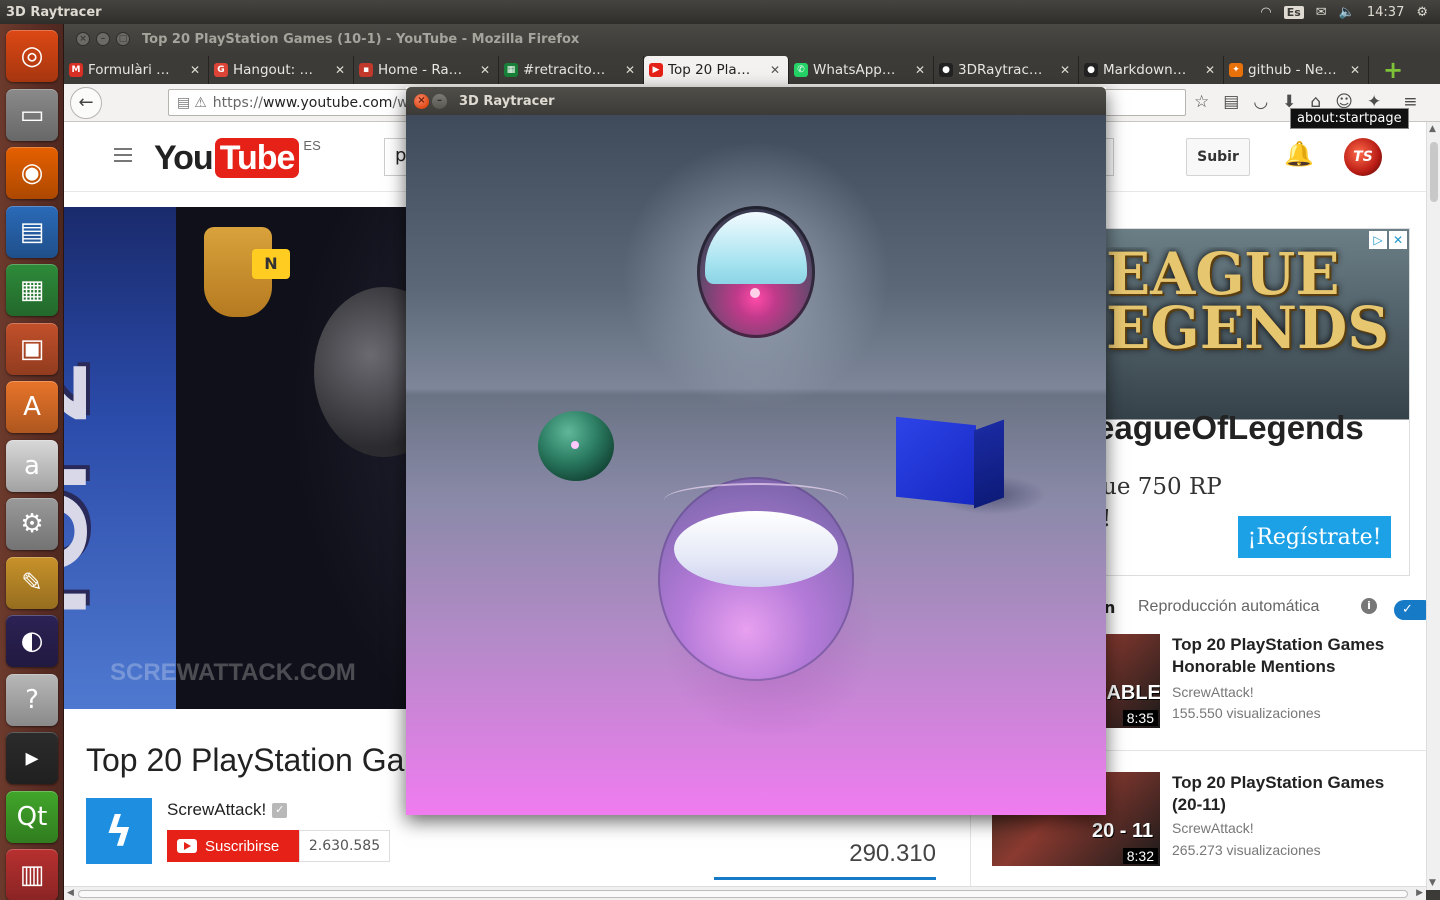 The width and height of the screenshot is (1440, 900). I want to click on tab-2: ▪ Home - Ra… ✕, so click(426, 70).